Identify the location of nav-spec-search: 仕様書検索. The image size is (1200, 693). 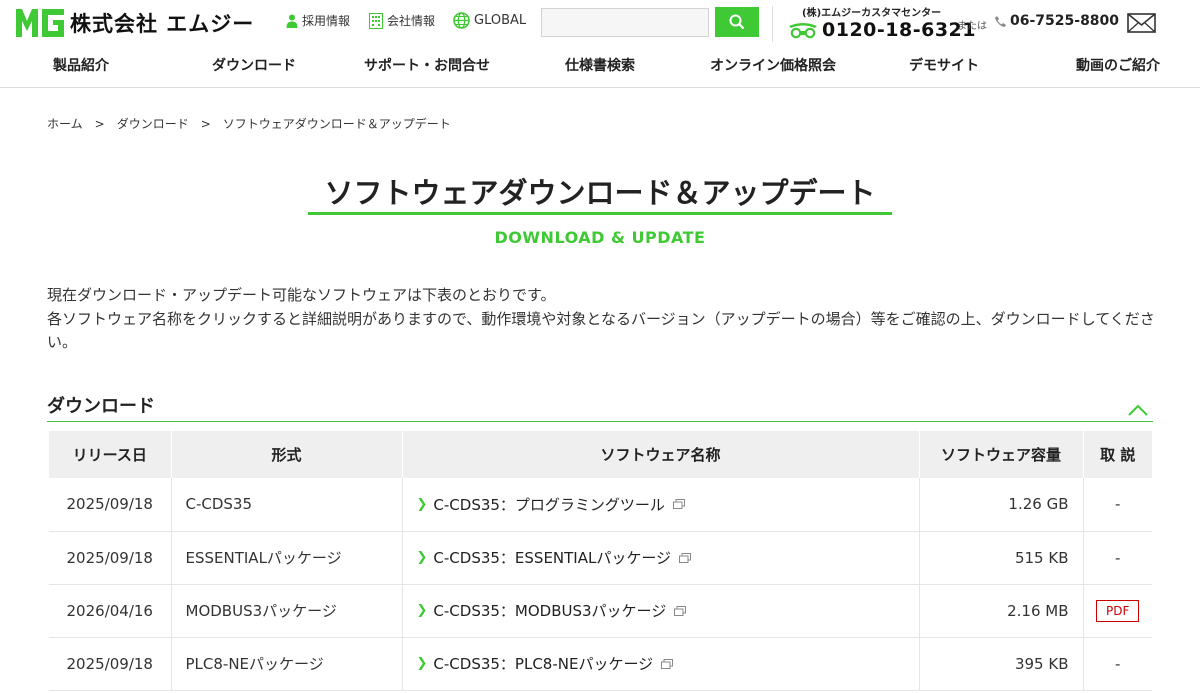
(600, 65).